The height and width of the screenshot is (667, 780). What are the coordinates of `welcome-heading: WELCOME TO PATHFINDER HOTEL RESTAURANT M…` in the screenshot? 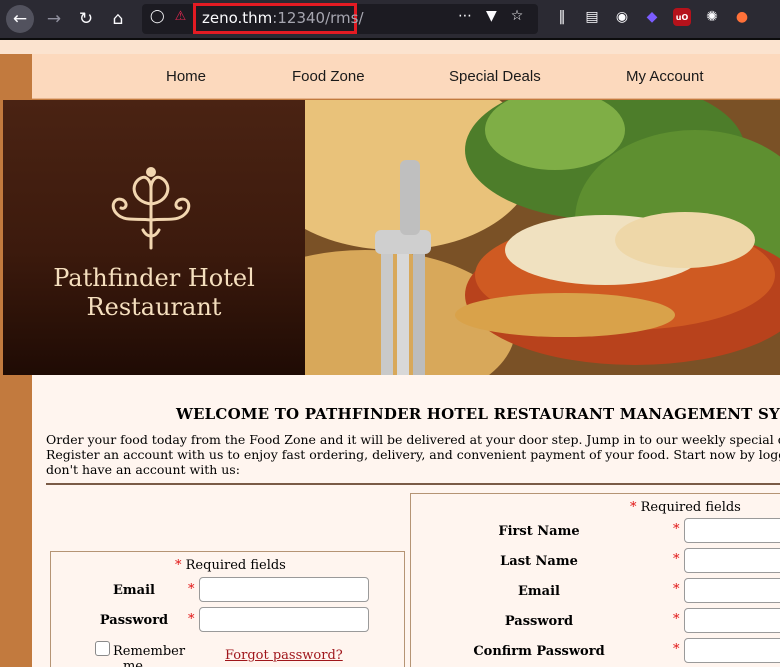 It's located at (478, 414).